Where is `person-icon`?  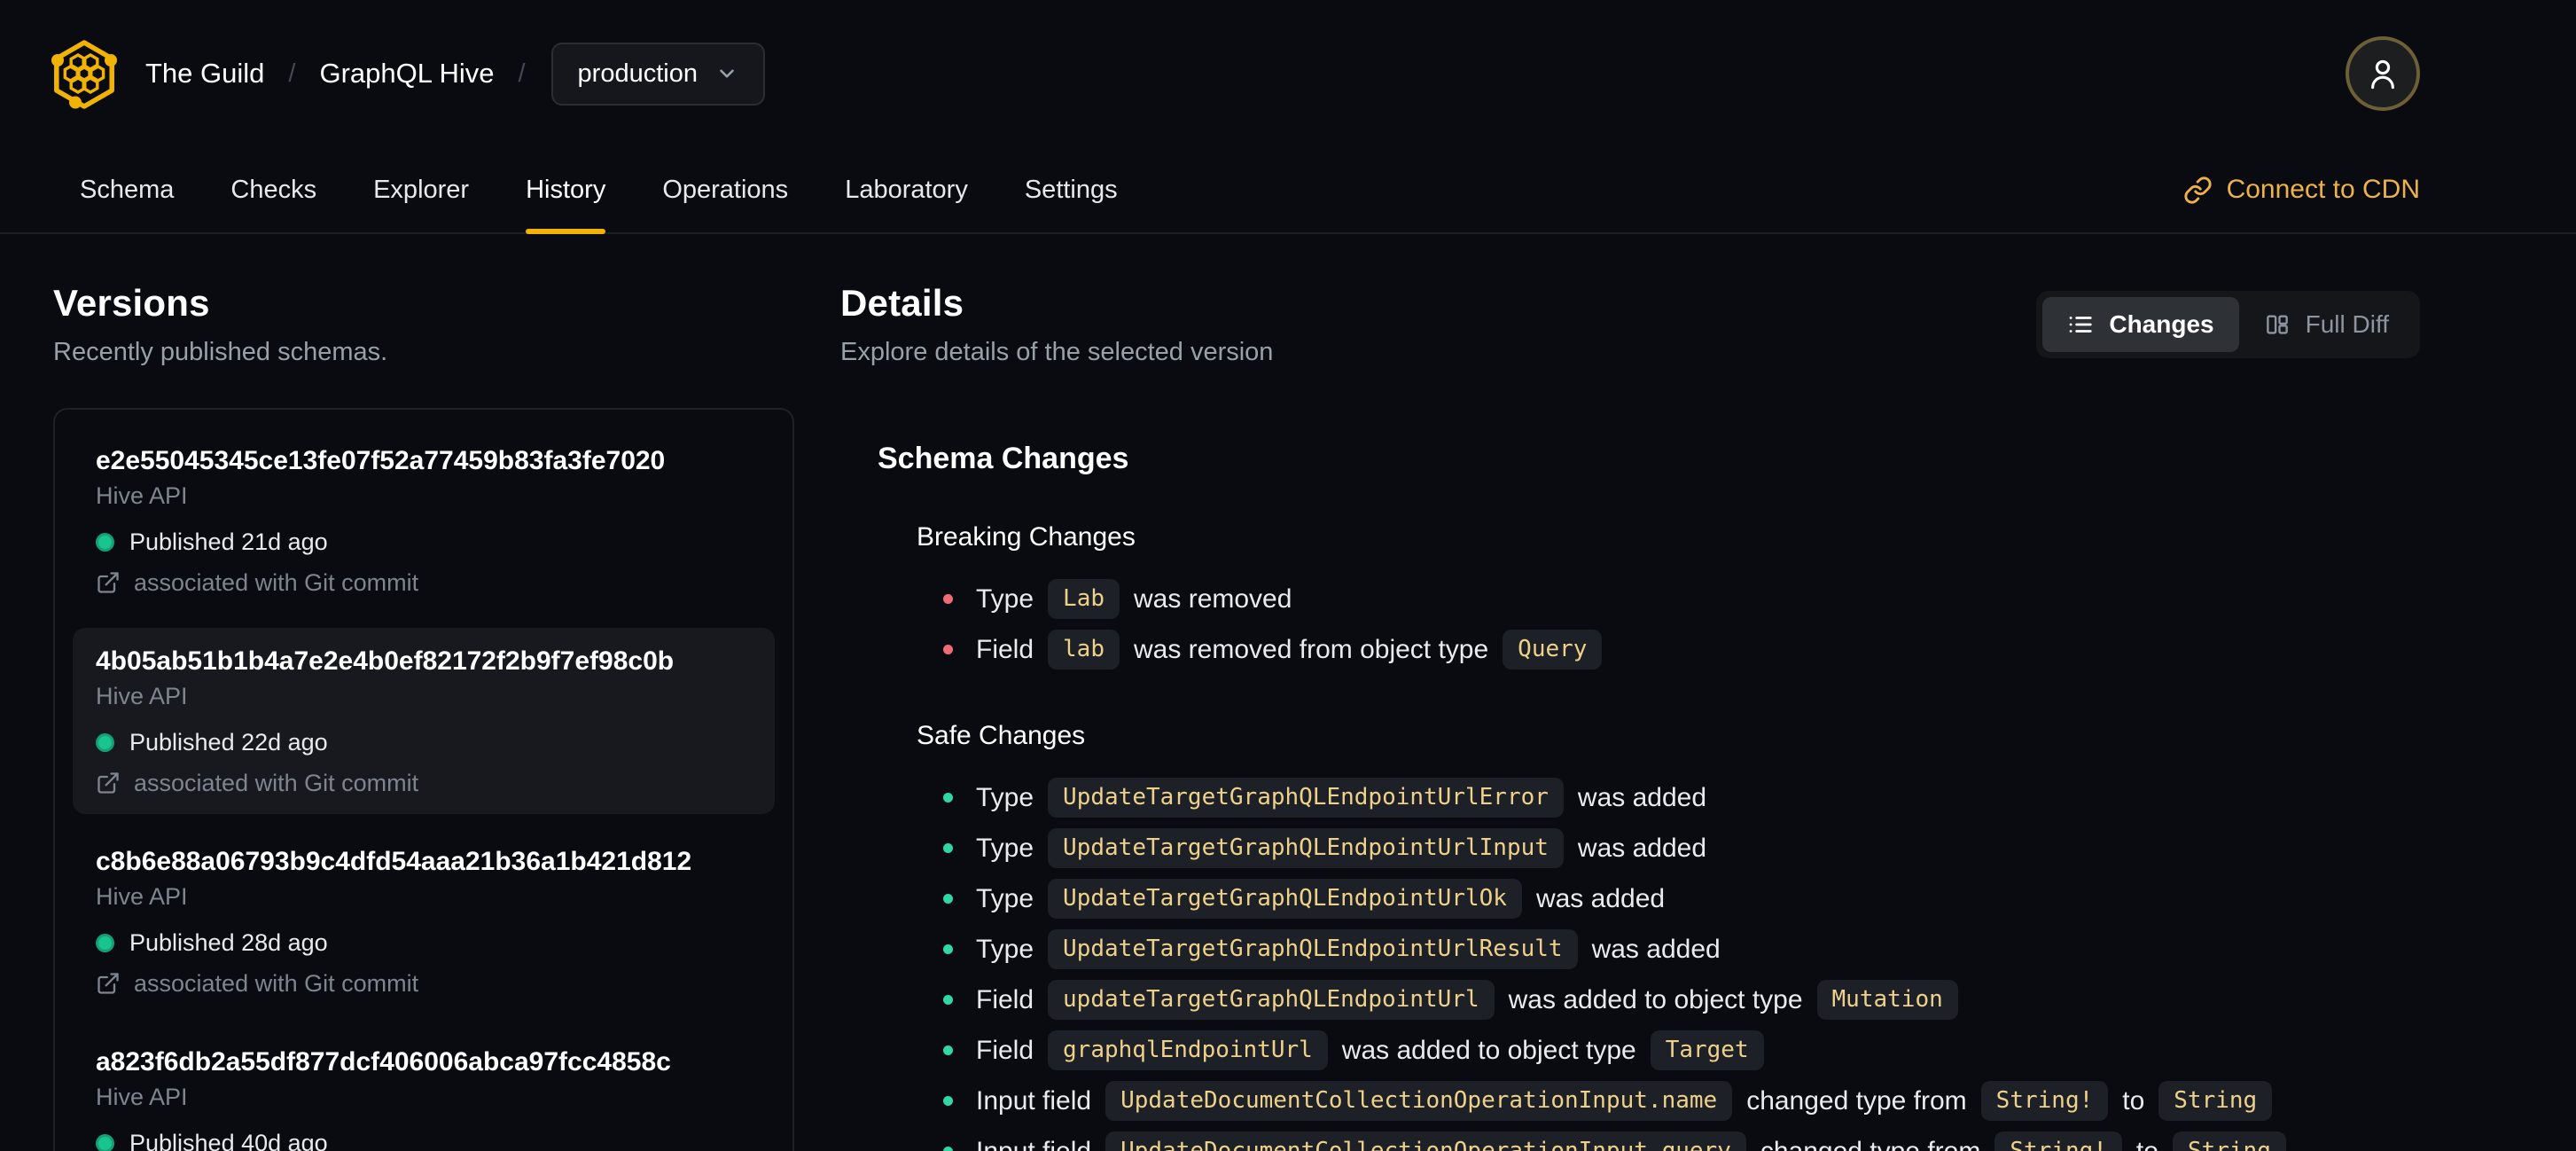 person-icon is located at coordinates (2382, 73).